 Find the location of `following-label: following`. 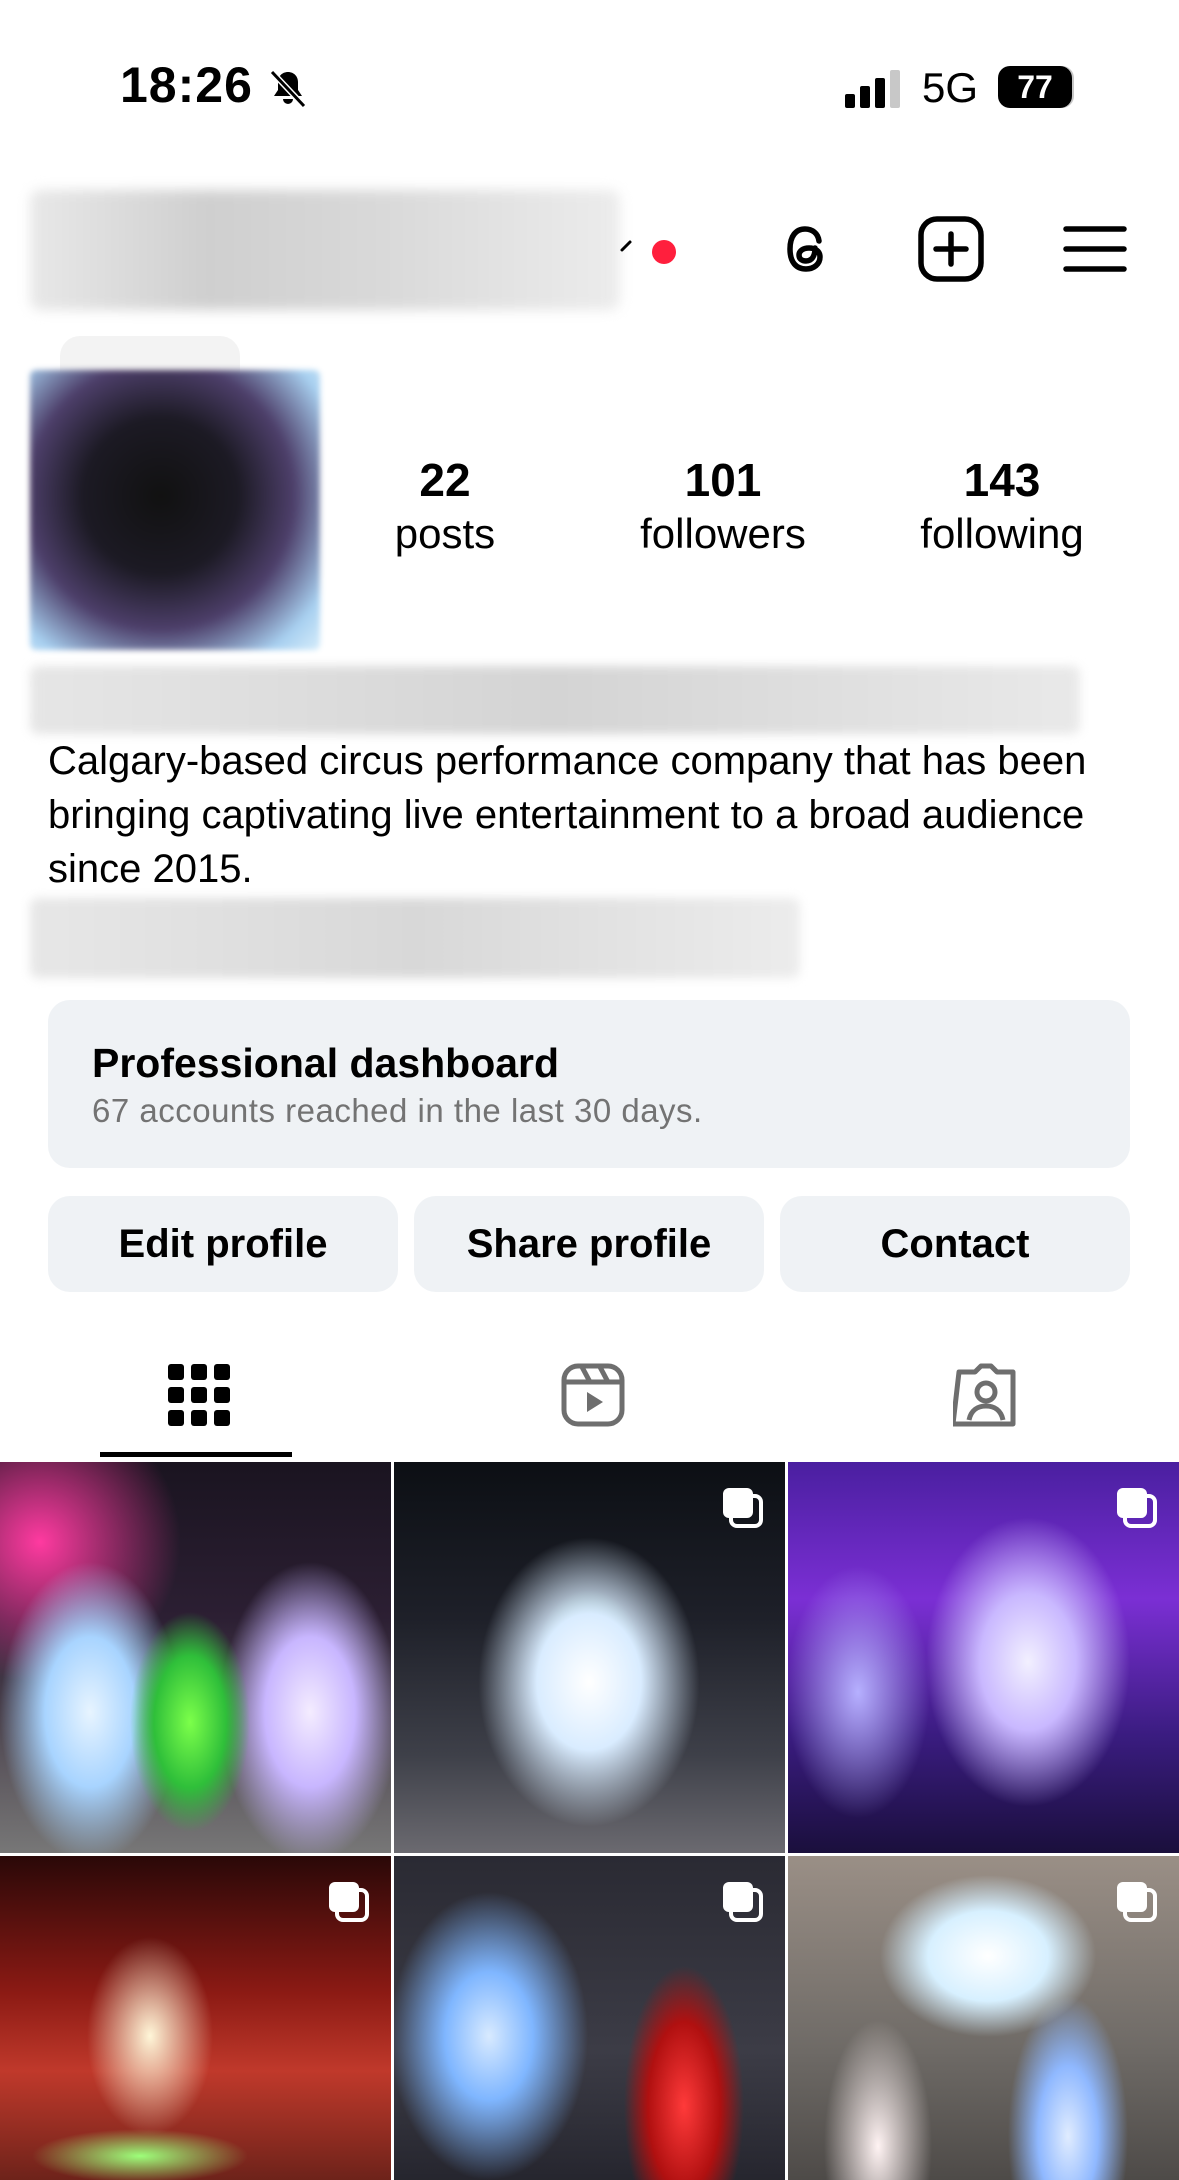

following-label: following is located at coordinates (1002, 533).